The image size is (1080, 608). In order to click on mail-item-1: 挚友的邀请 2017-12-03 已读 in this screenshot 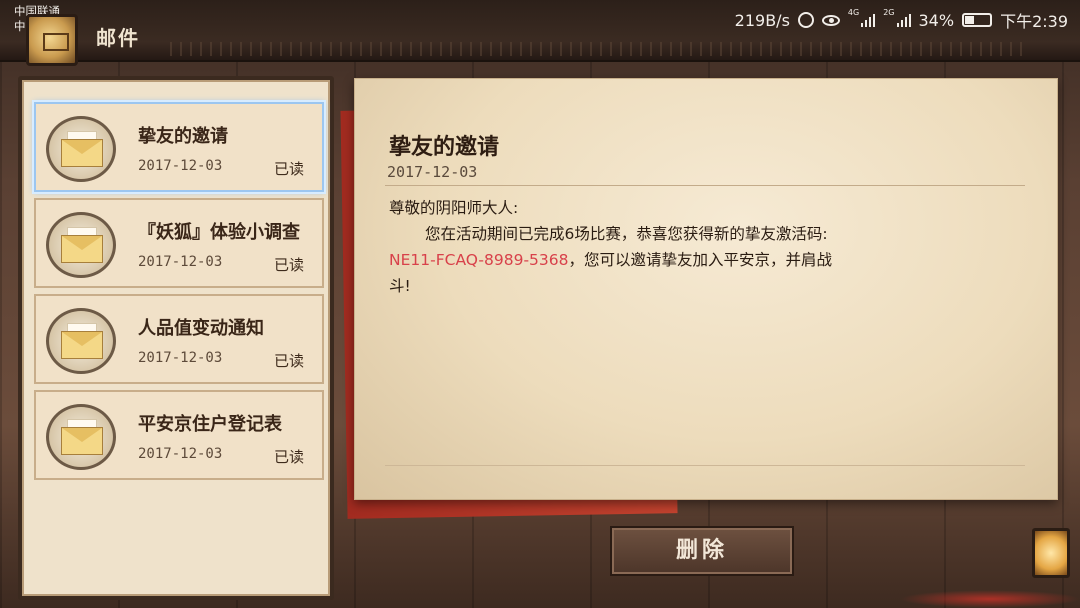, I will do `click(179, 147)`.